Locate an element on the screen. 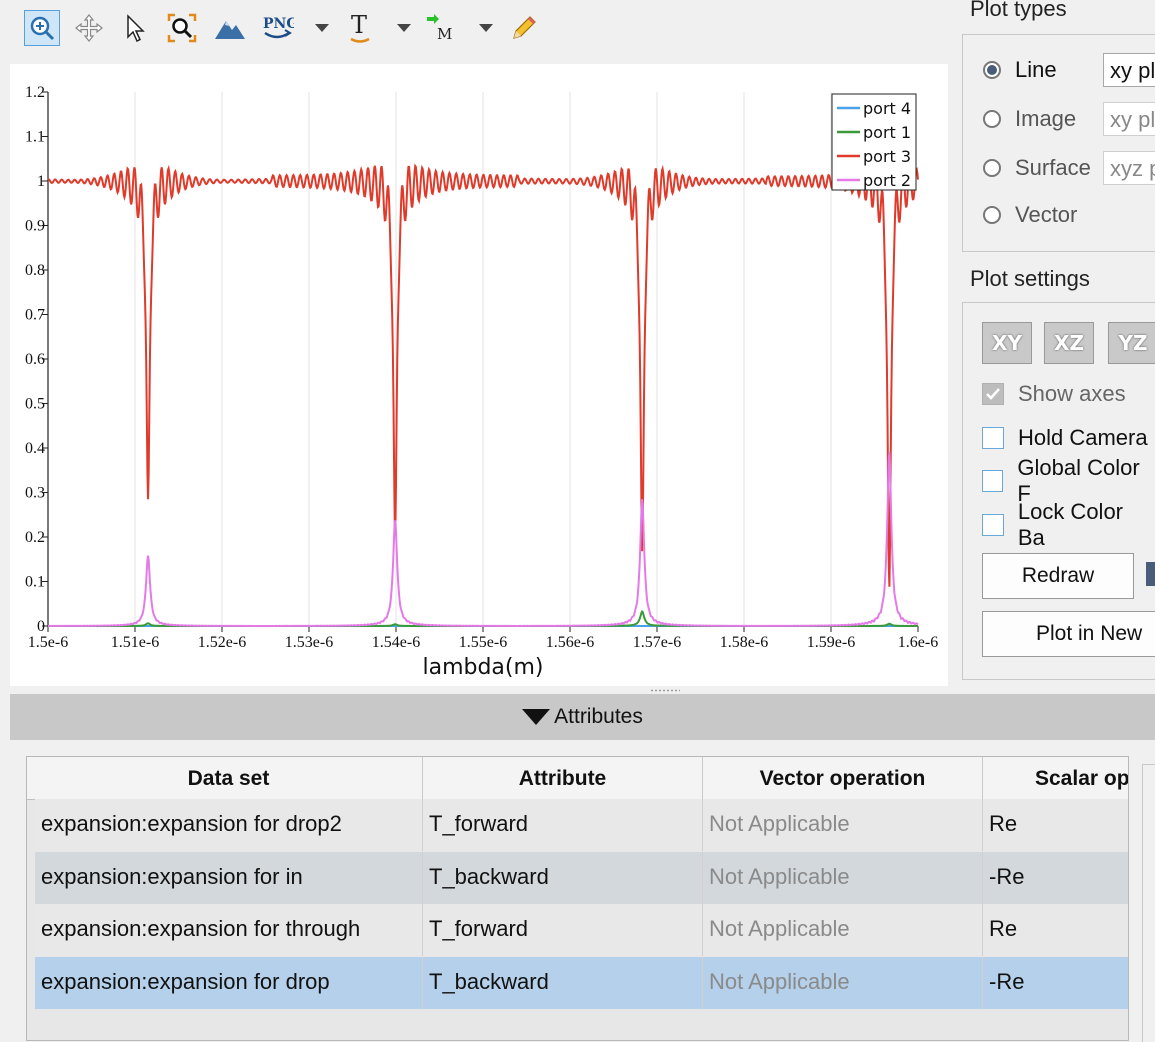  radio-vector: Vector is located at coordinates (1030, 215).